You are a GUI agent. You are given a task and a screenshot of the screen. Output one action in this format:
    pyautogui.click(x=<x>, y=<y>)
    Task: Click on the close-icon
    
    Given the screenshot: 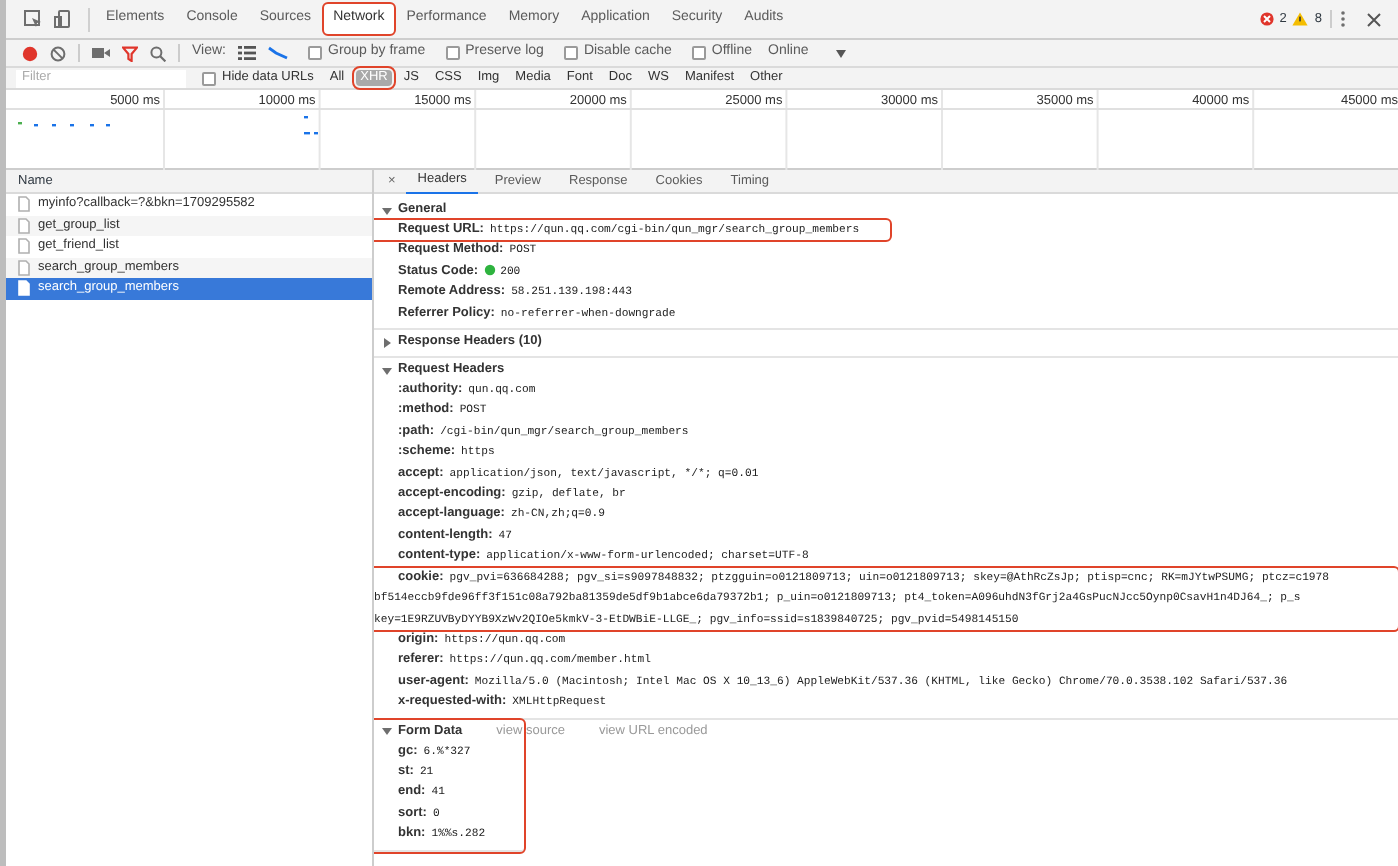 What is the action you would take?
    pyautogui.click(x=1374, y=19)
    